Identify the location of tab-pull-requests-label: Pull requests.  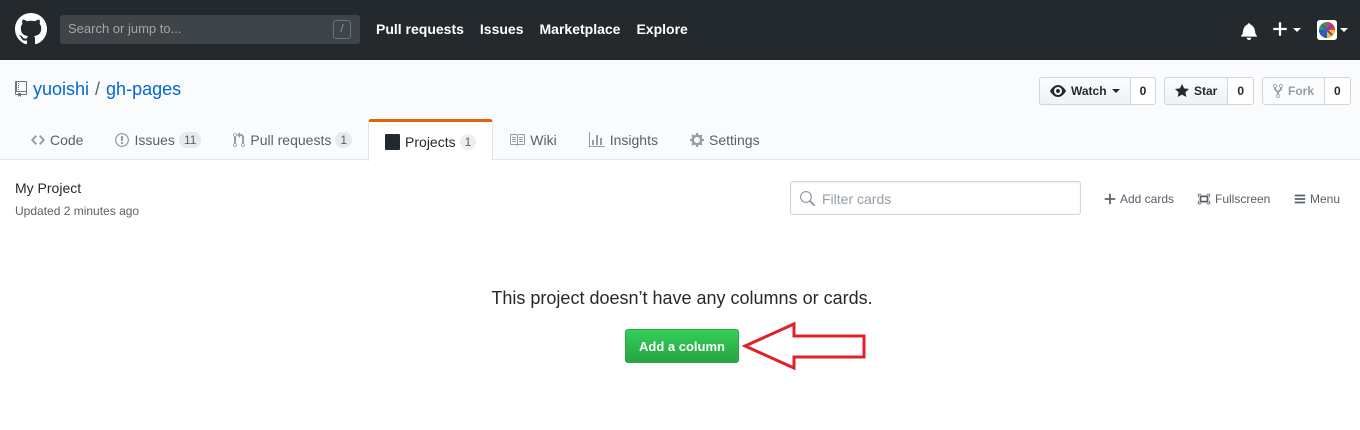
(291, 139).